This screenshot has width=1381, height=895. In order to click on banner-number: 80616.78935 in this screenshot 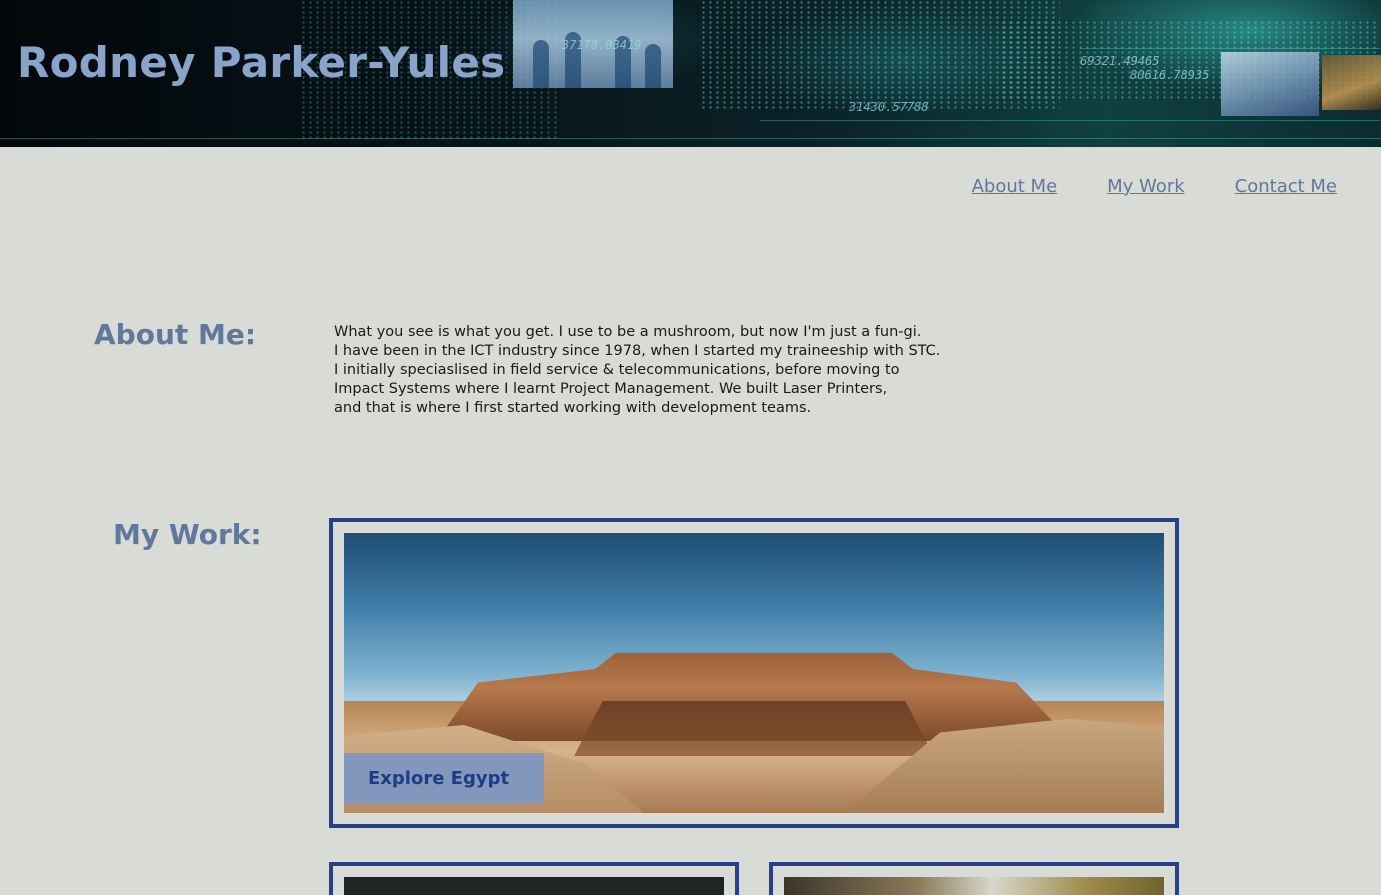, I will do `click(1170, 75)`.